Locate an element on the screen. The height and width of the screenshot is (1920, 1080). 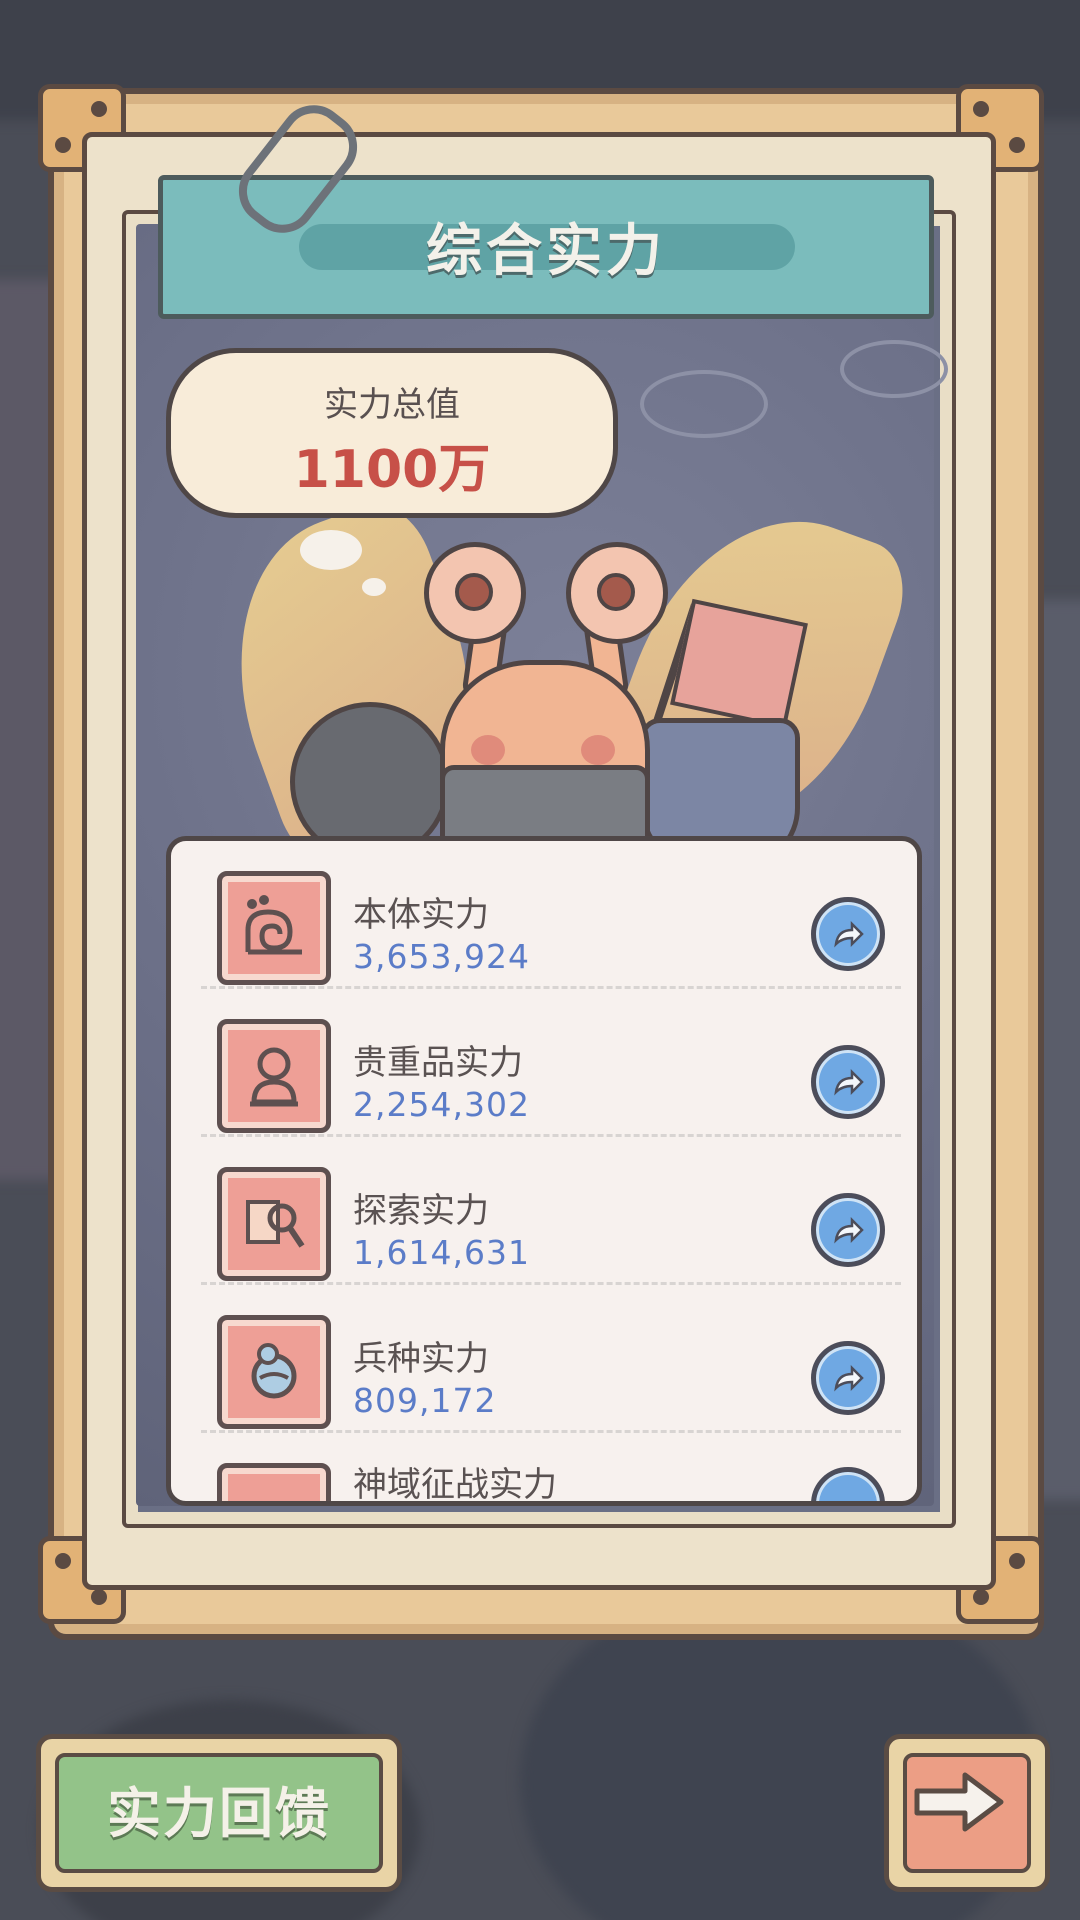
stat-value: 1,614,631 is located at coordinates (441, 1252).